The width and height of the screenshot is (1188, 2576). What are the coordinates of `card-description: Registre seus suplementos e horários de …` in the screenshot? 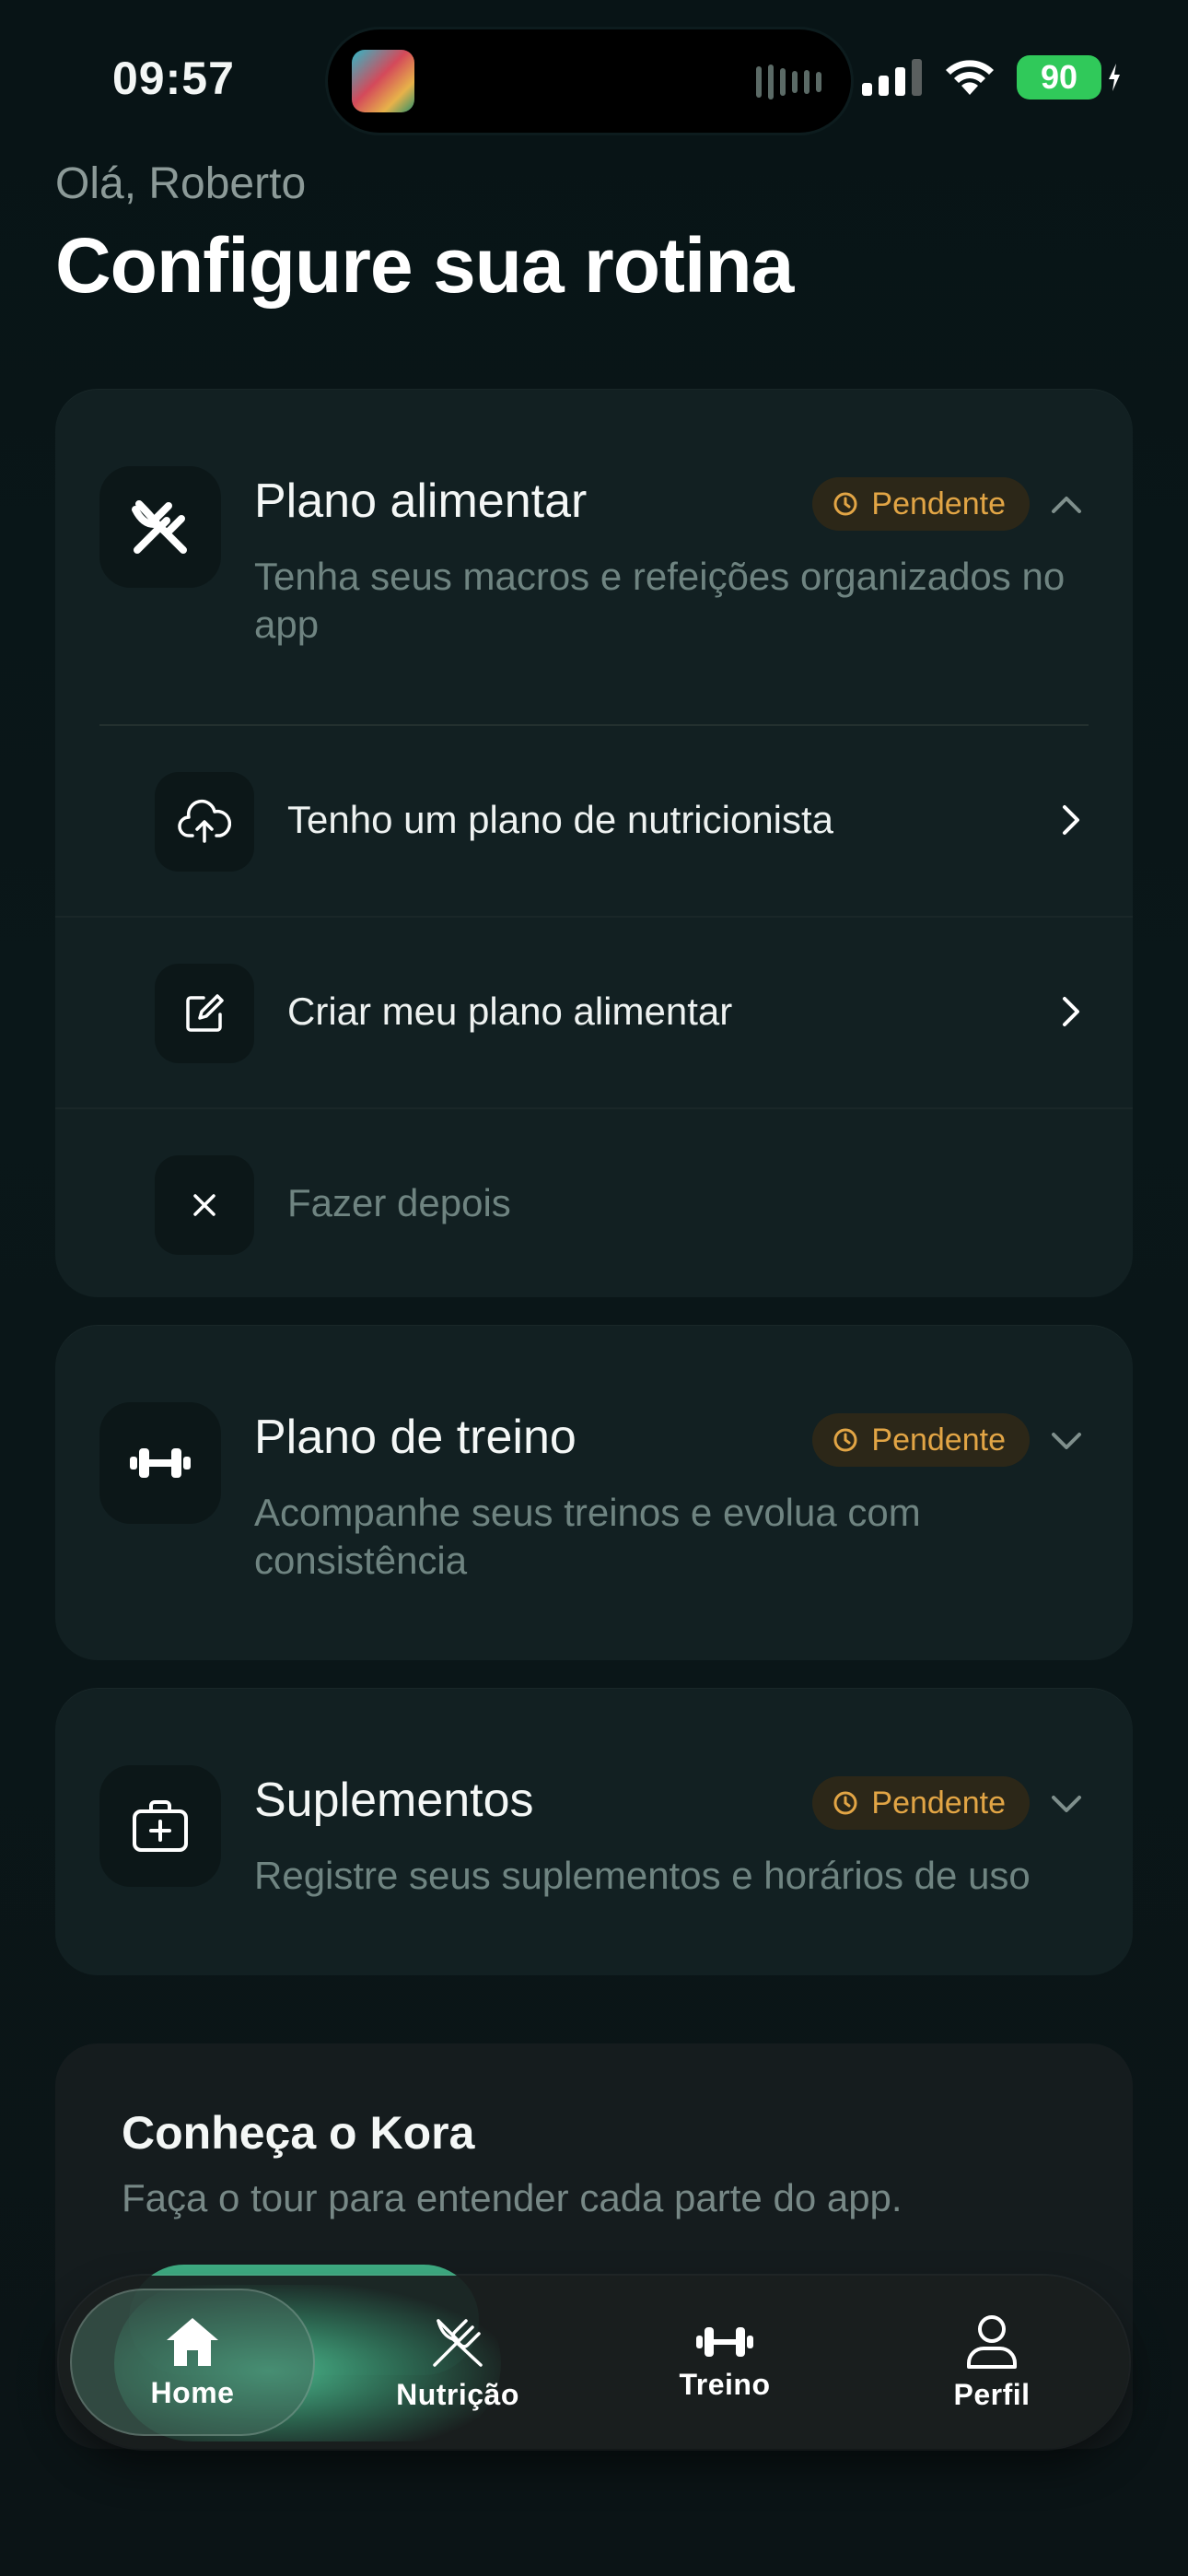 It's located at (642, 1875).